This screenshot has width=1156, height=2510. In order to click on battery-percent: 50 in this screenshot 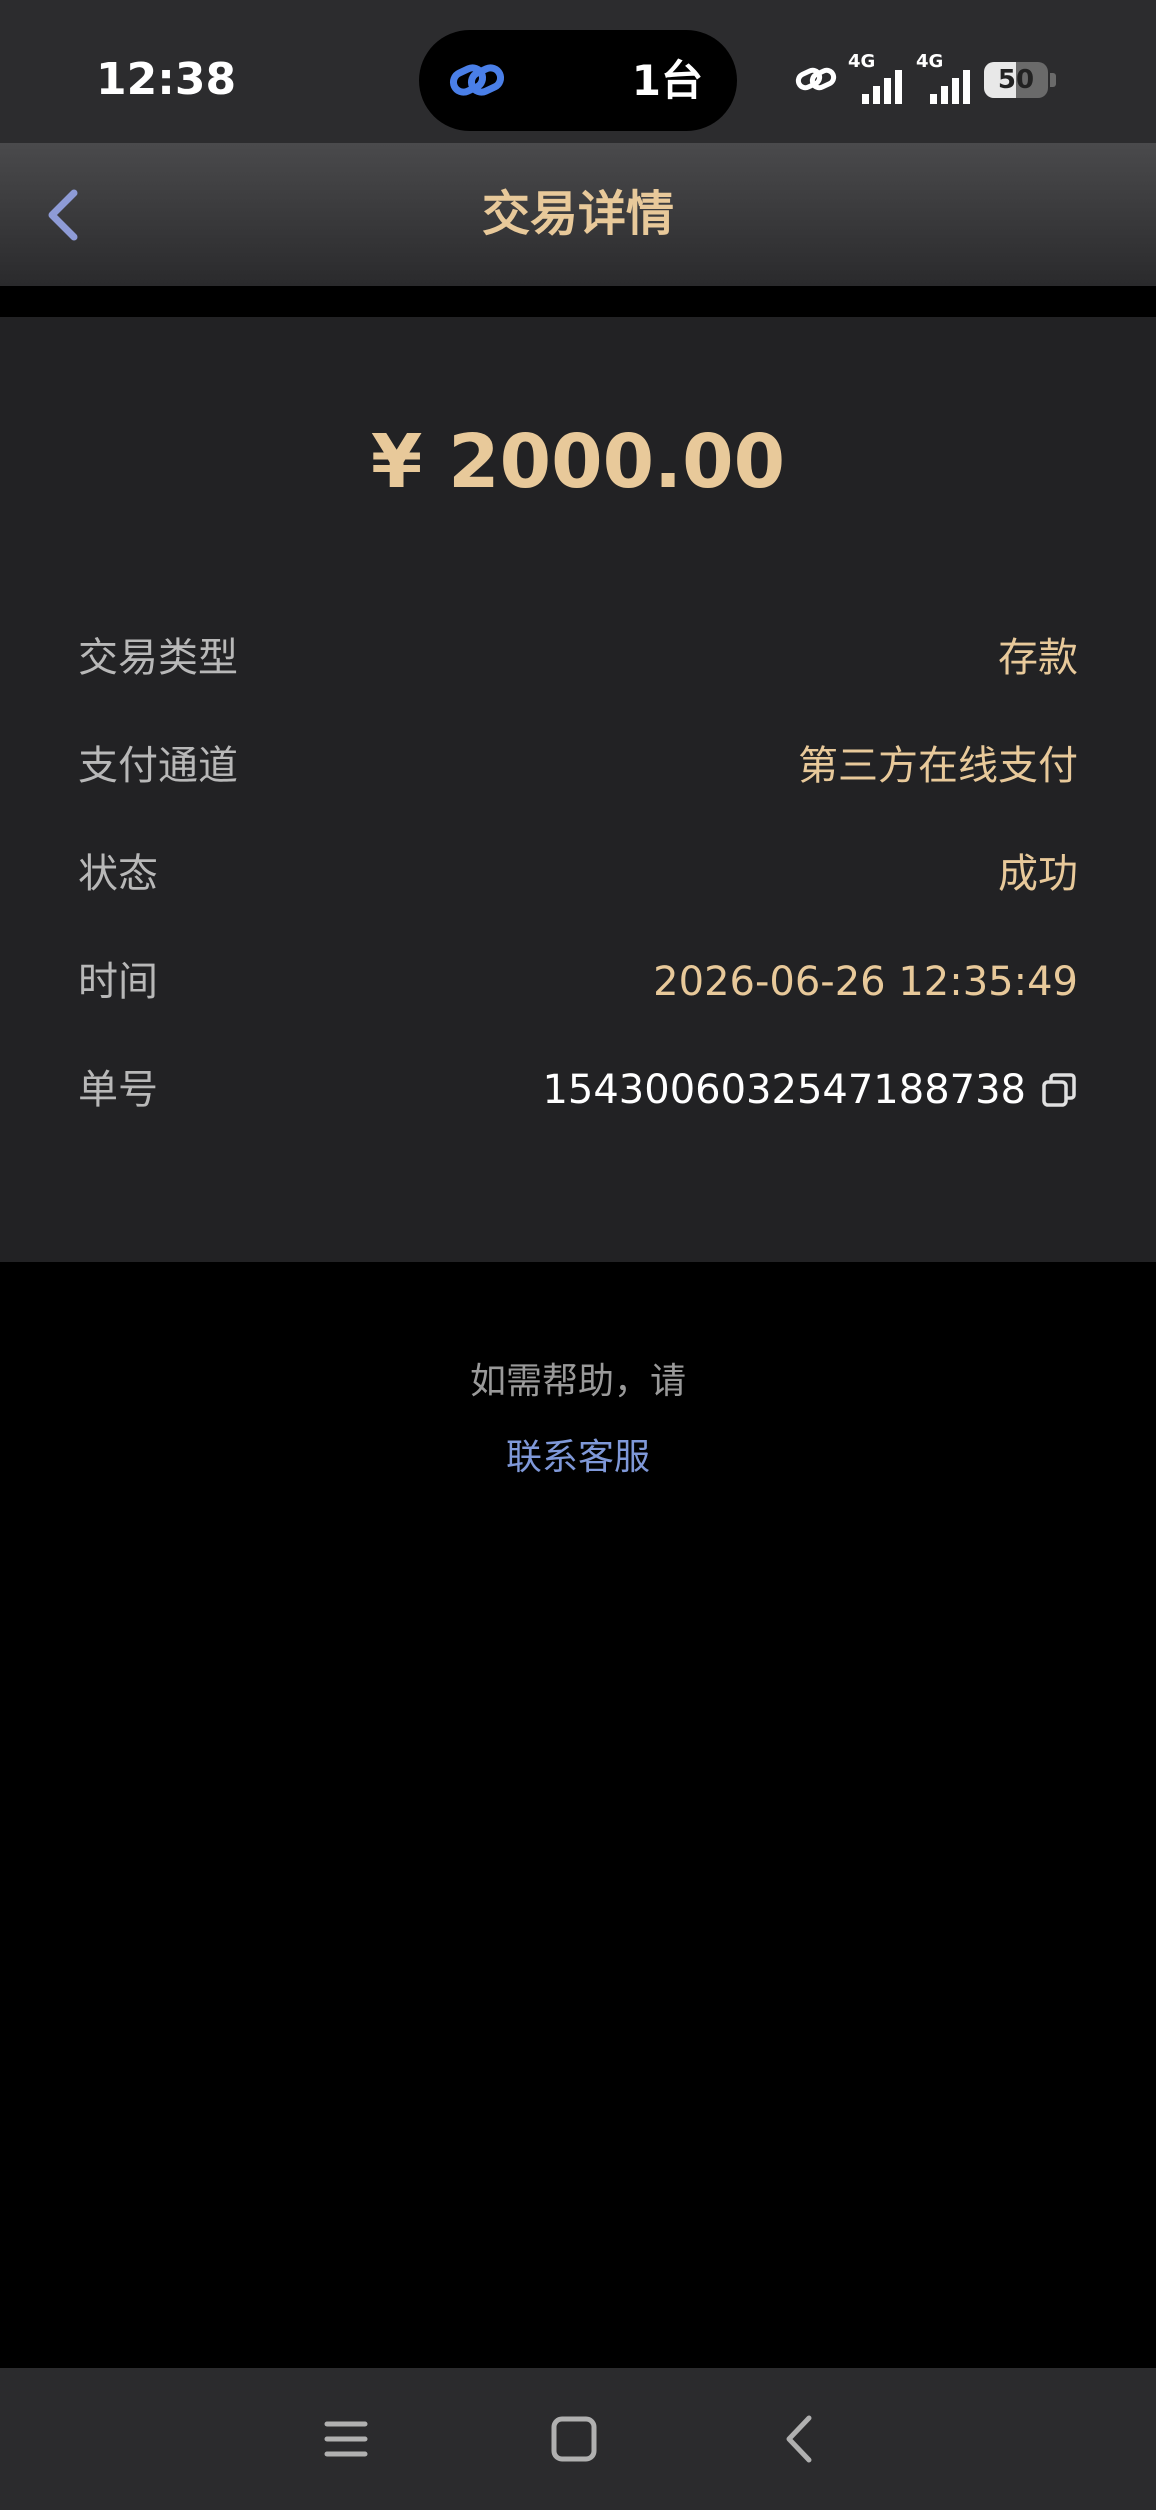, I will do `click(1016, 80)`.